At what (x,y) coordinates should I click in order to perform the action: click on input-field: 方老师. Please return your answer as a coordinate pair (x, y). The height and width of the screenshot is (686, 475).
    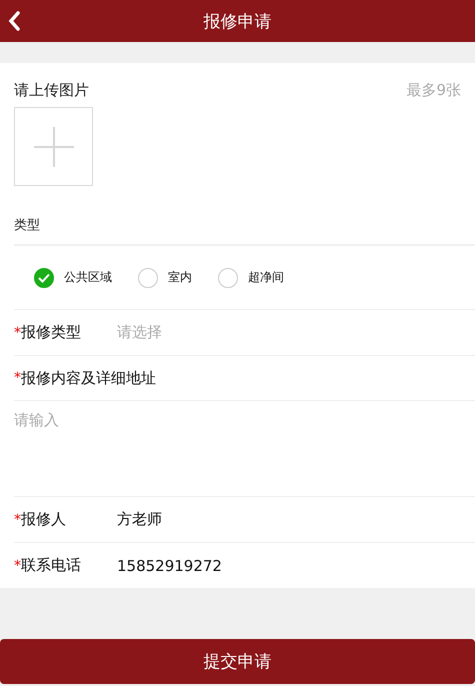
    Looking at the image, I should click on (139, 519).